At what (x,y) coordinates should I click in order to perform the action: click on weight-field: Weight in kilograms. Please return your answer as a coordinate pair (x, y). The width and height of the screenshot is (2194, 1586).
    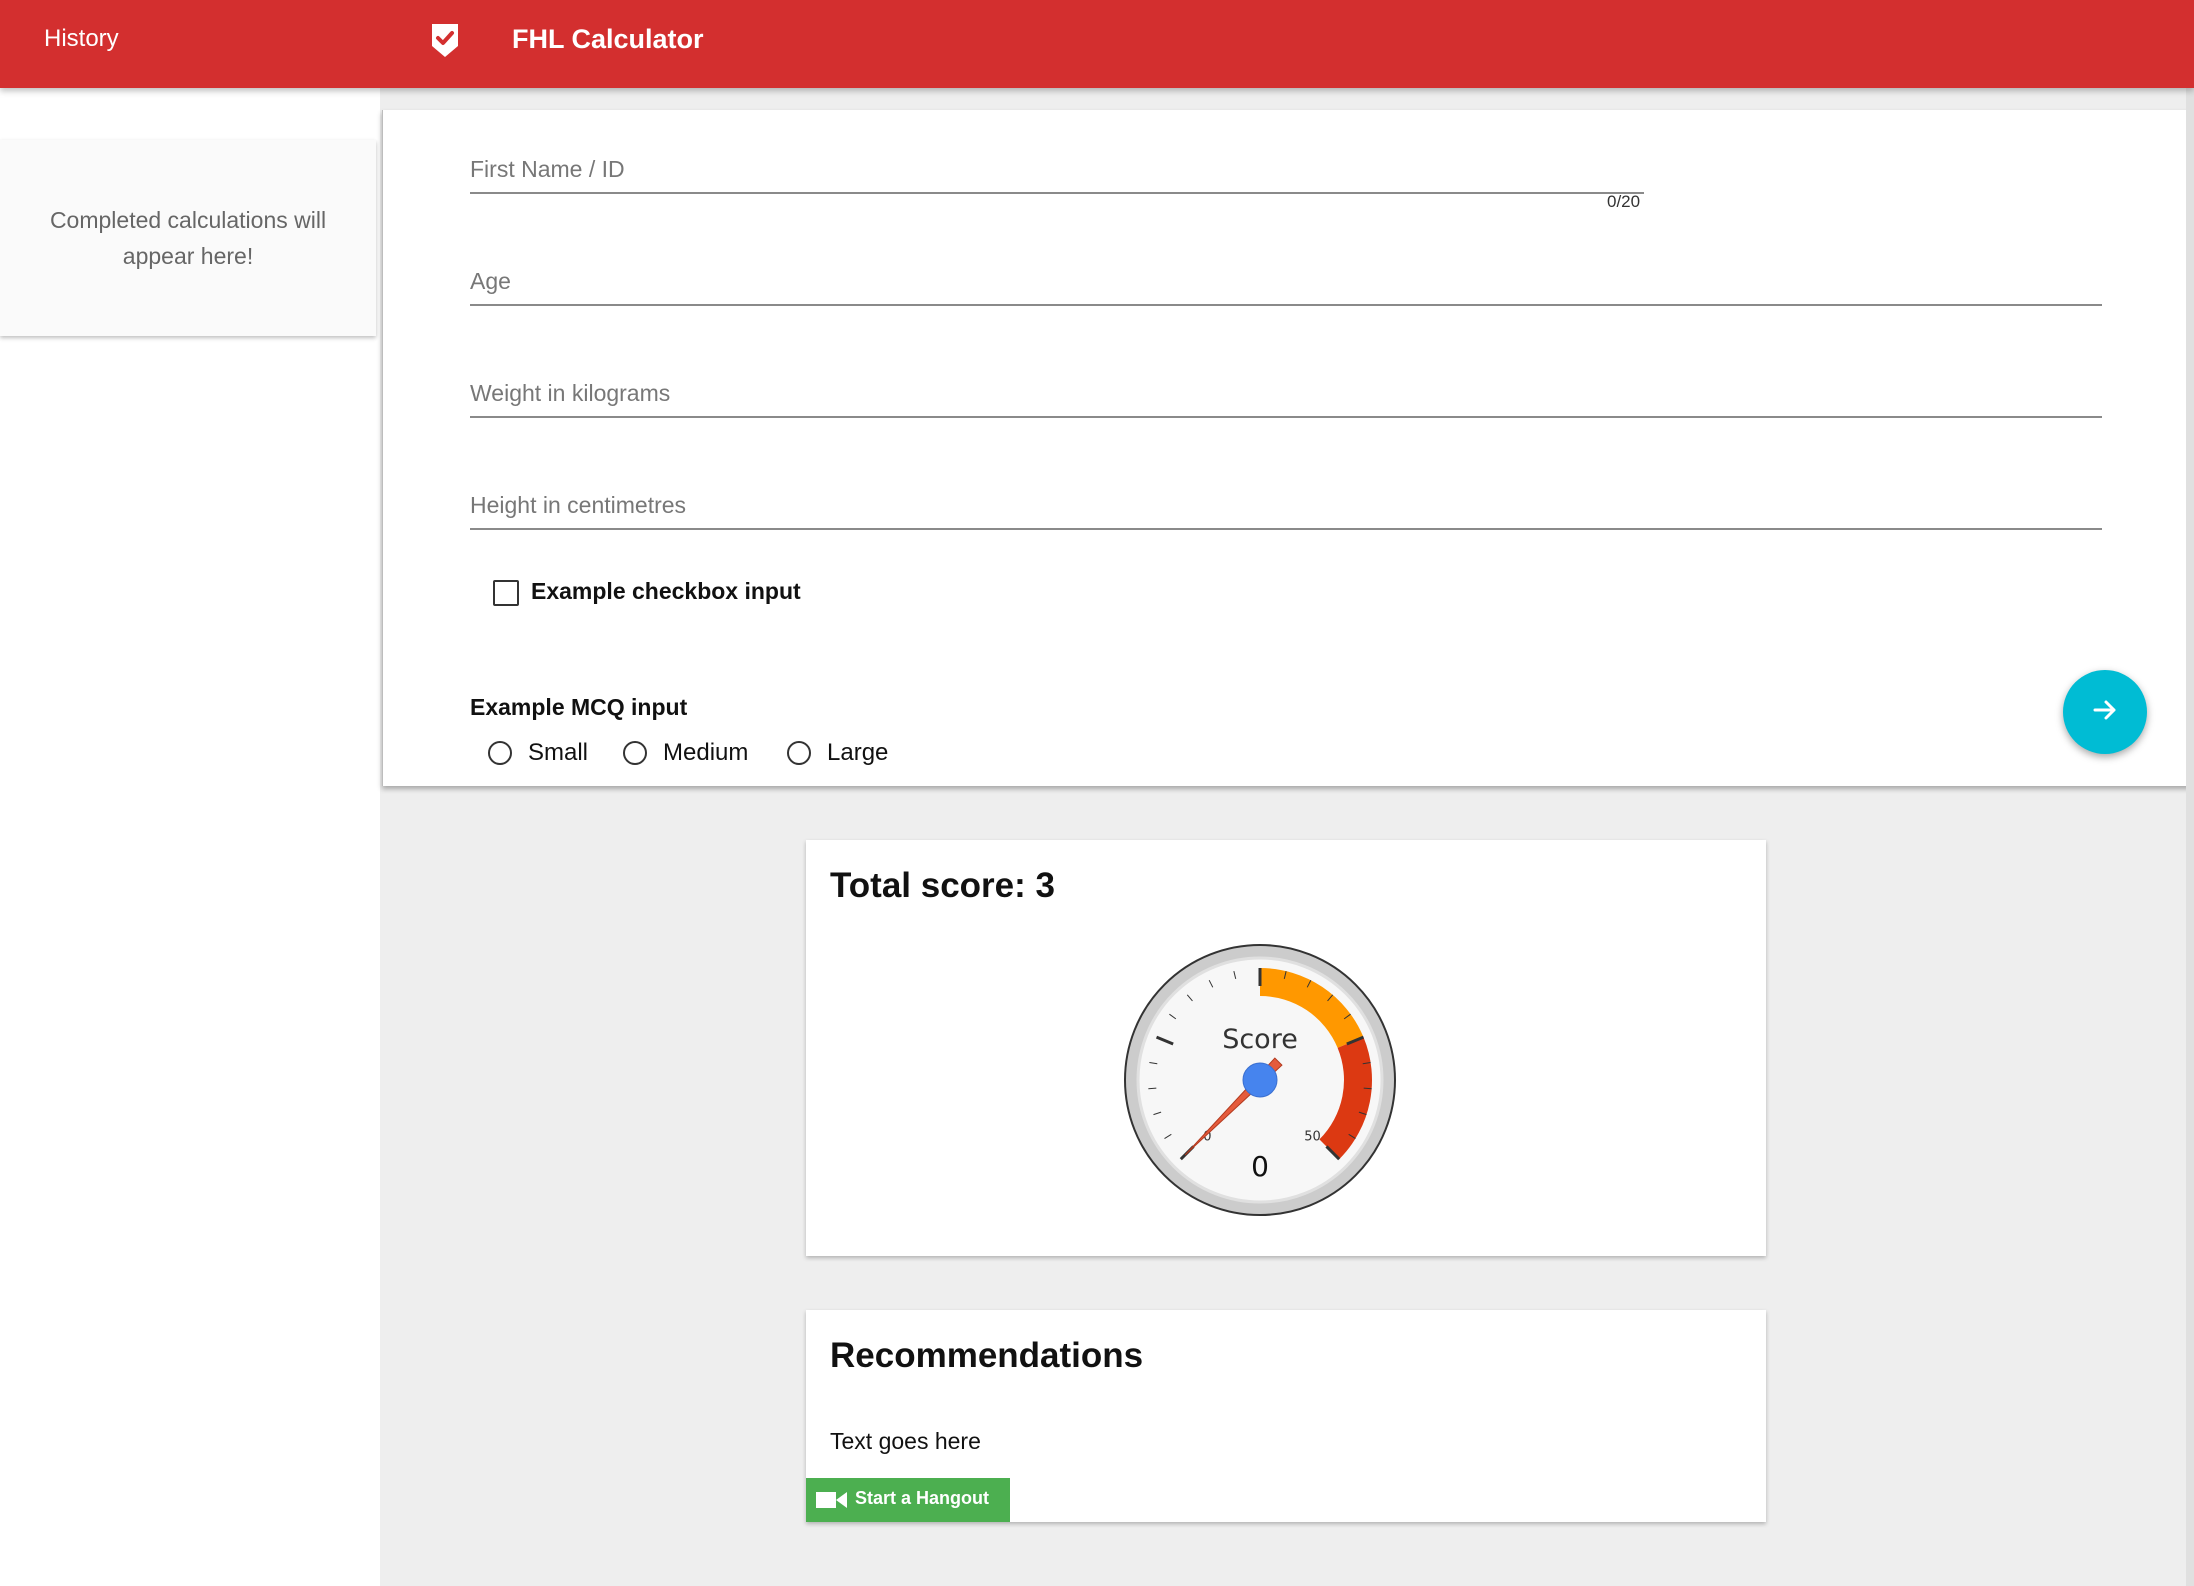
    Looking at the image, I should click on (1286, 397).